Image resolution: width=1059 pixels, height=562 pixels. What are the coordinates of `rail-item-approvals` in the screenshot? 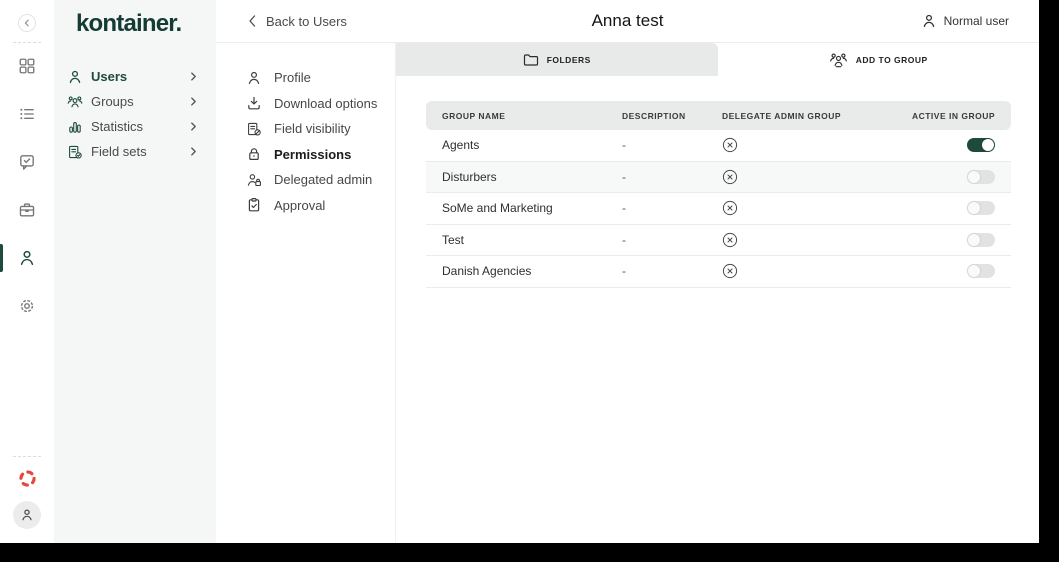 It's located at (27, 162).